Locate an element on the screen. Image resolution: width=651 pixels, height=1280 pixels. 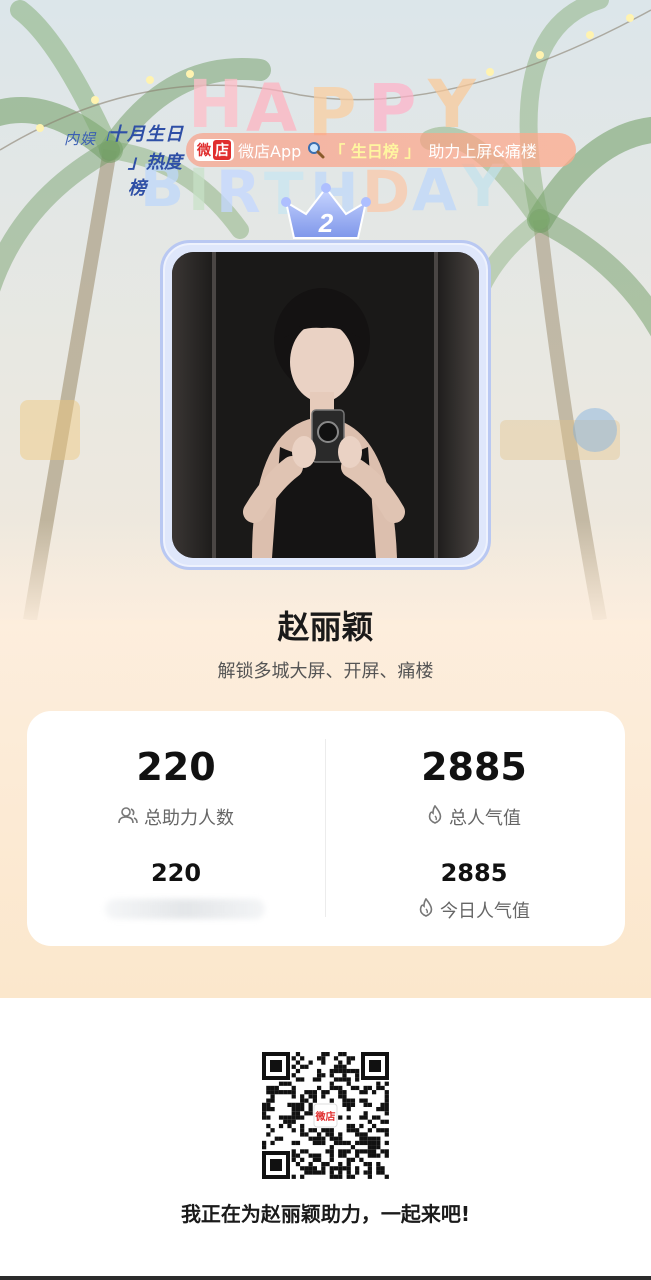
today-supporters-value: 220 is located at coordinates (176, 873).